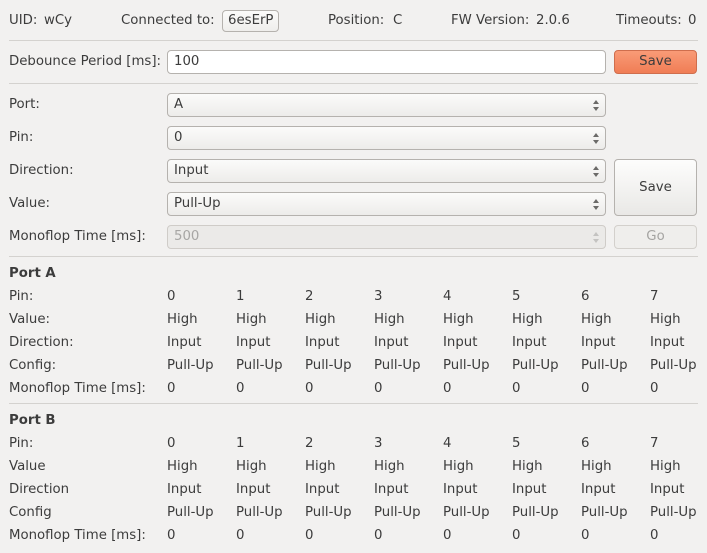 This screenshot has height=553, width=707. What do you see at coordinates (655, 187) in the screenshot?
I see `config-save-button: Save` at bounding box center [655, 187].